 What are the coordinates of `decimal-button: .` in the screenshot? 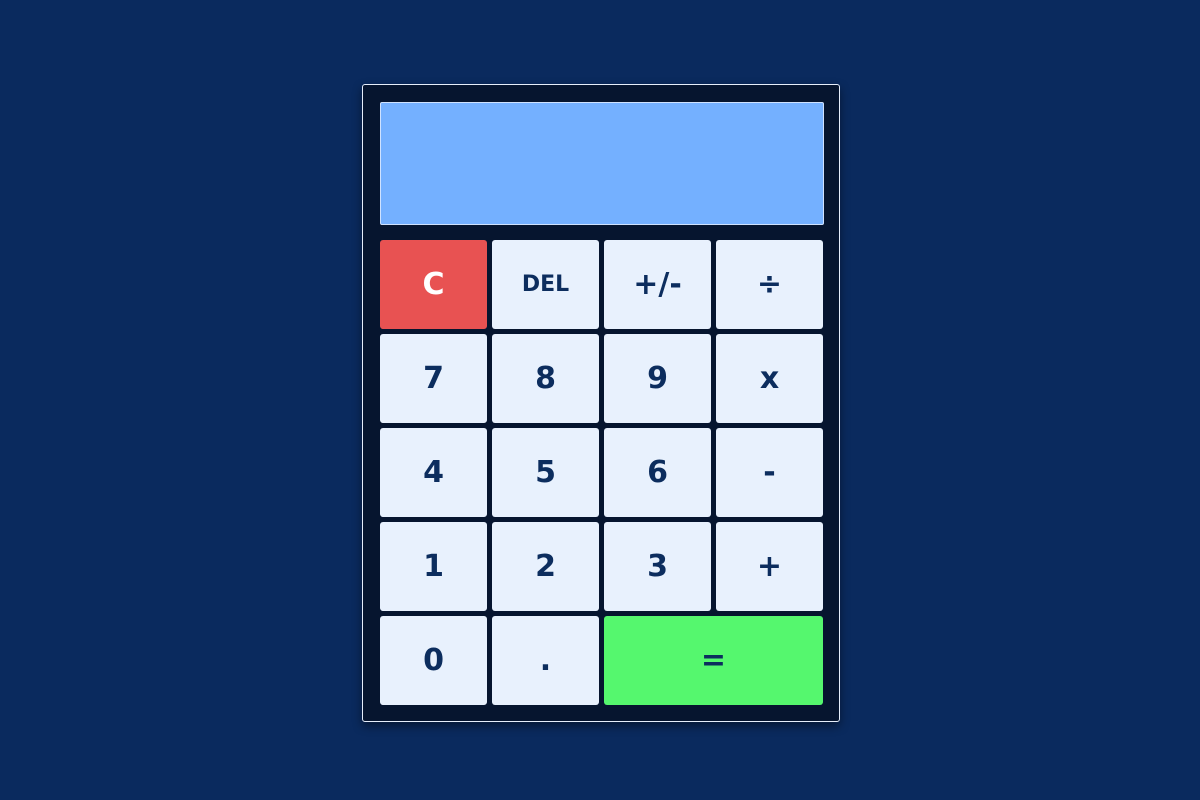 It's located at (545, 660).